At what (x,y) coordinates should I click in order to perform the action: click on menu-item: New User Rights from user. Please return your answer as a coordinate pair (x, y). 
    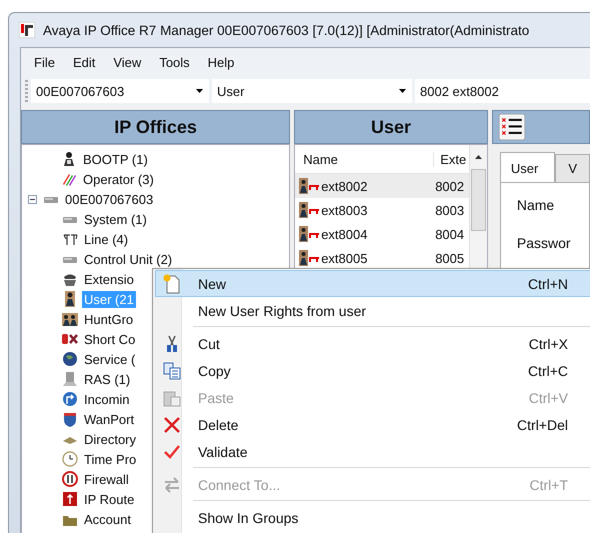
    Looking at the image, I should click on (372, 310).